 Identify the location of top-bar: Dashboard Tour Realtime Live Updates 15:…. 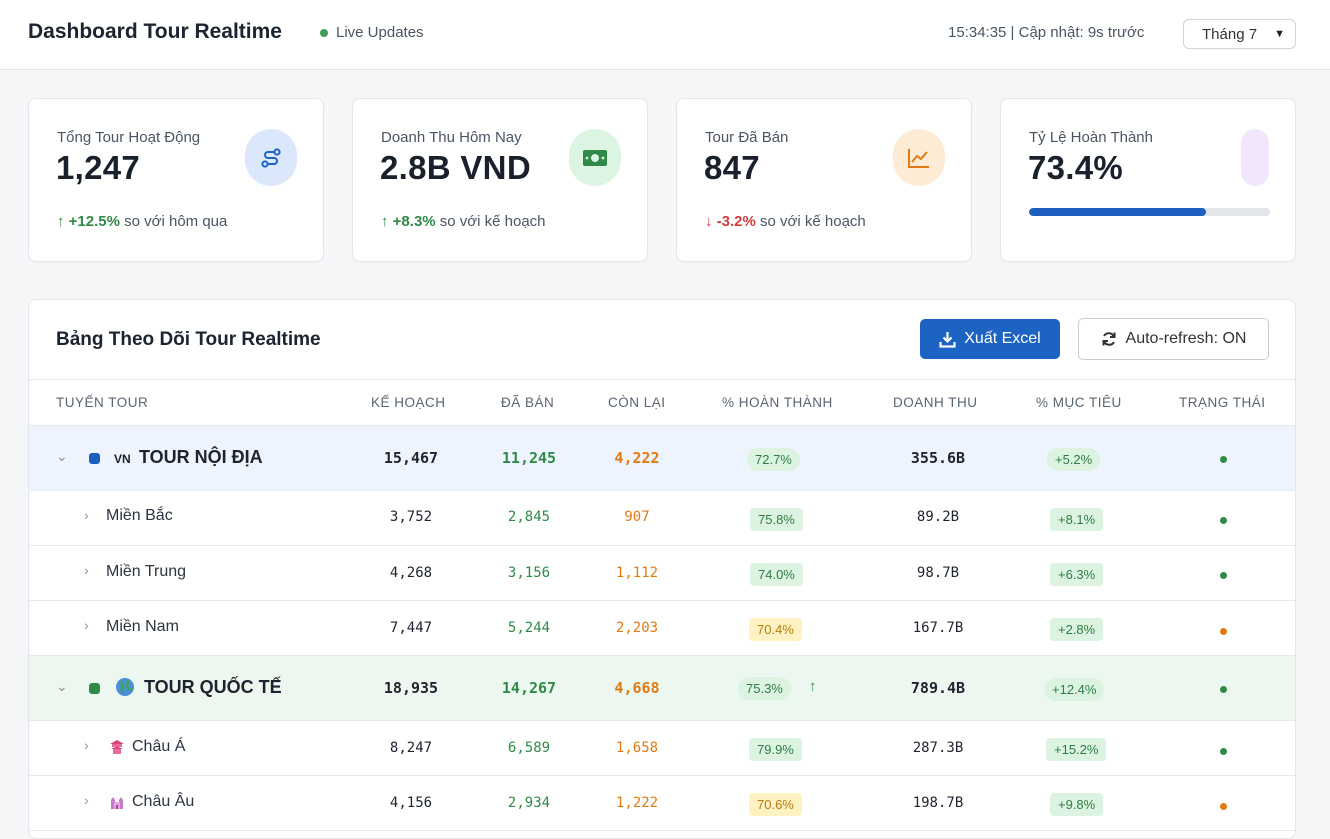
(665, 35).